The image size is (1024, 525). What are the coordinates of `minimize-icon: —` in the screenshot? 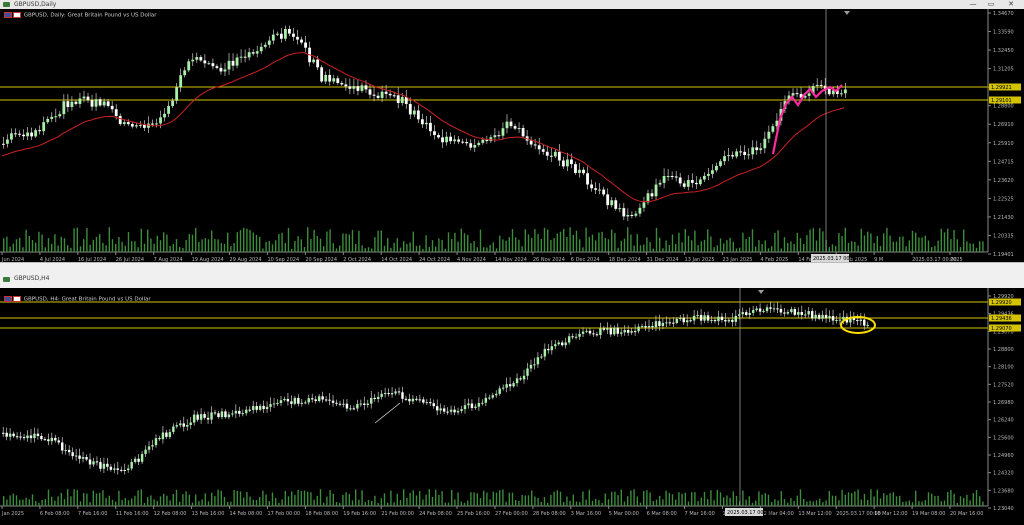 It's located at (973, 4).